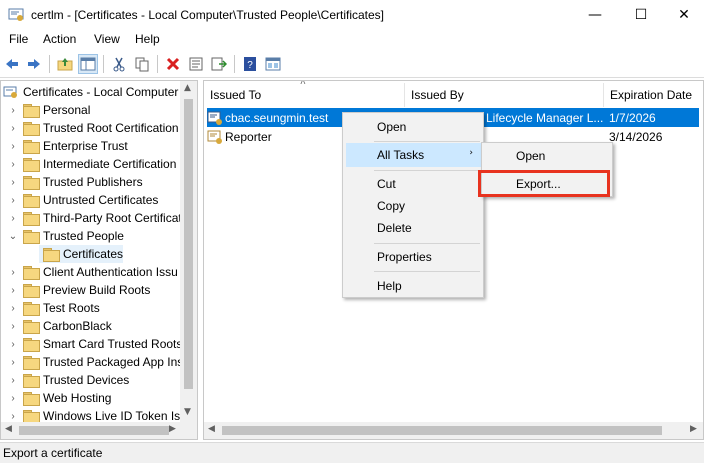 Image resolution: width=704 pixels, height=463 pixels. What do you see at coordinates (413, 184) in the screenshot?
I see `context-cut: Cut` at bounding box center [413, 184].